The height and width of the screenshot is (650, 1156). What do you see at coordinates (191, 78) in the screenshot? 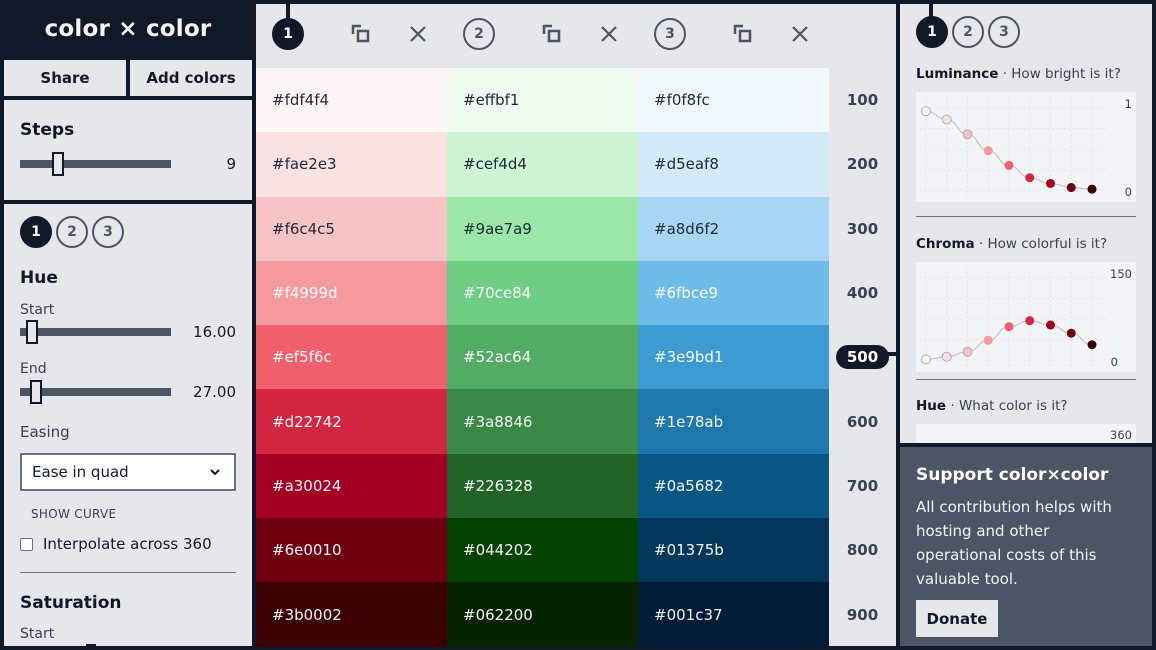
I see `add-colors-button: Add colors` at bounding box center [191, 78].